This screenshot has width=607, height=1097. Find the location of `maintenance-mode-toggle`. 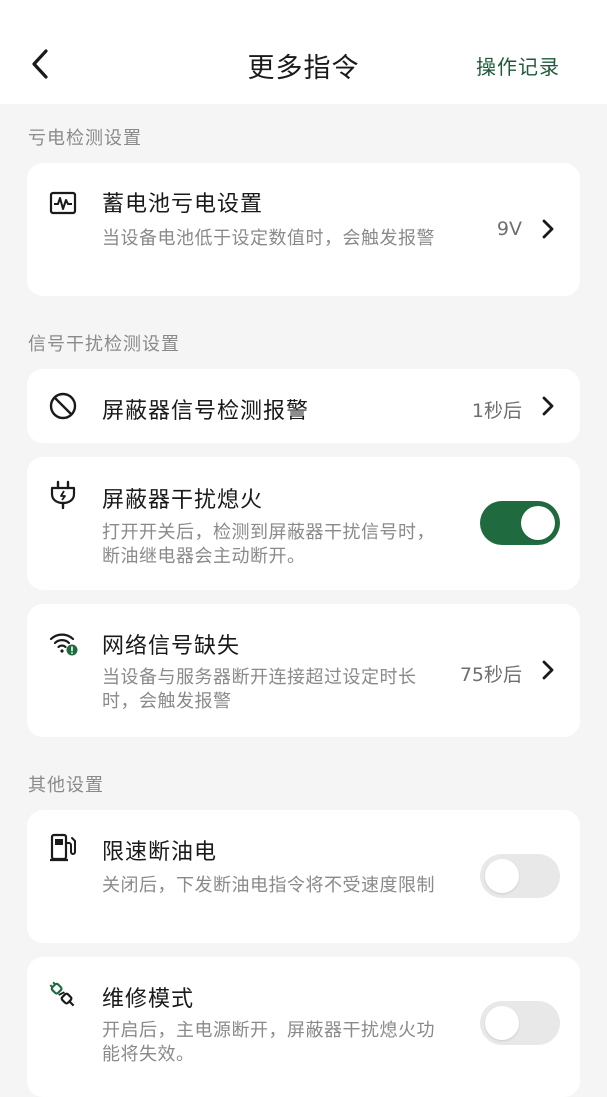

maintenance-mode-toggle is located at coordinates (520, 1023).